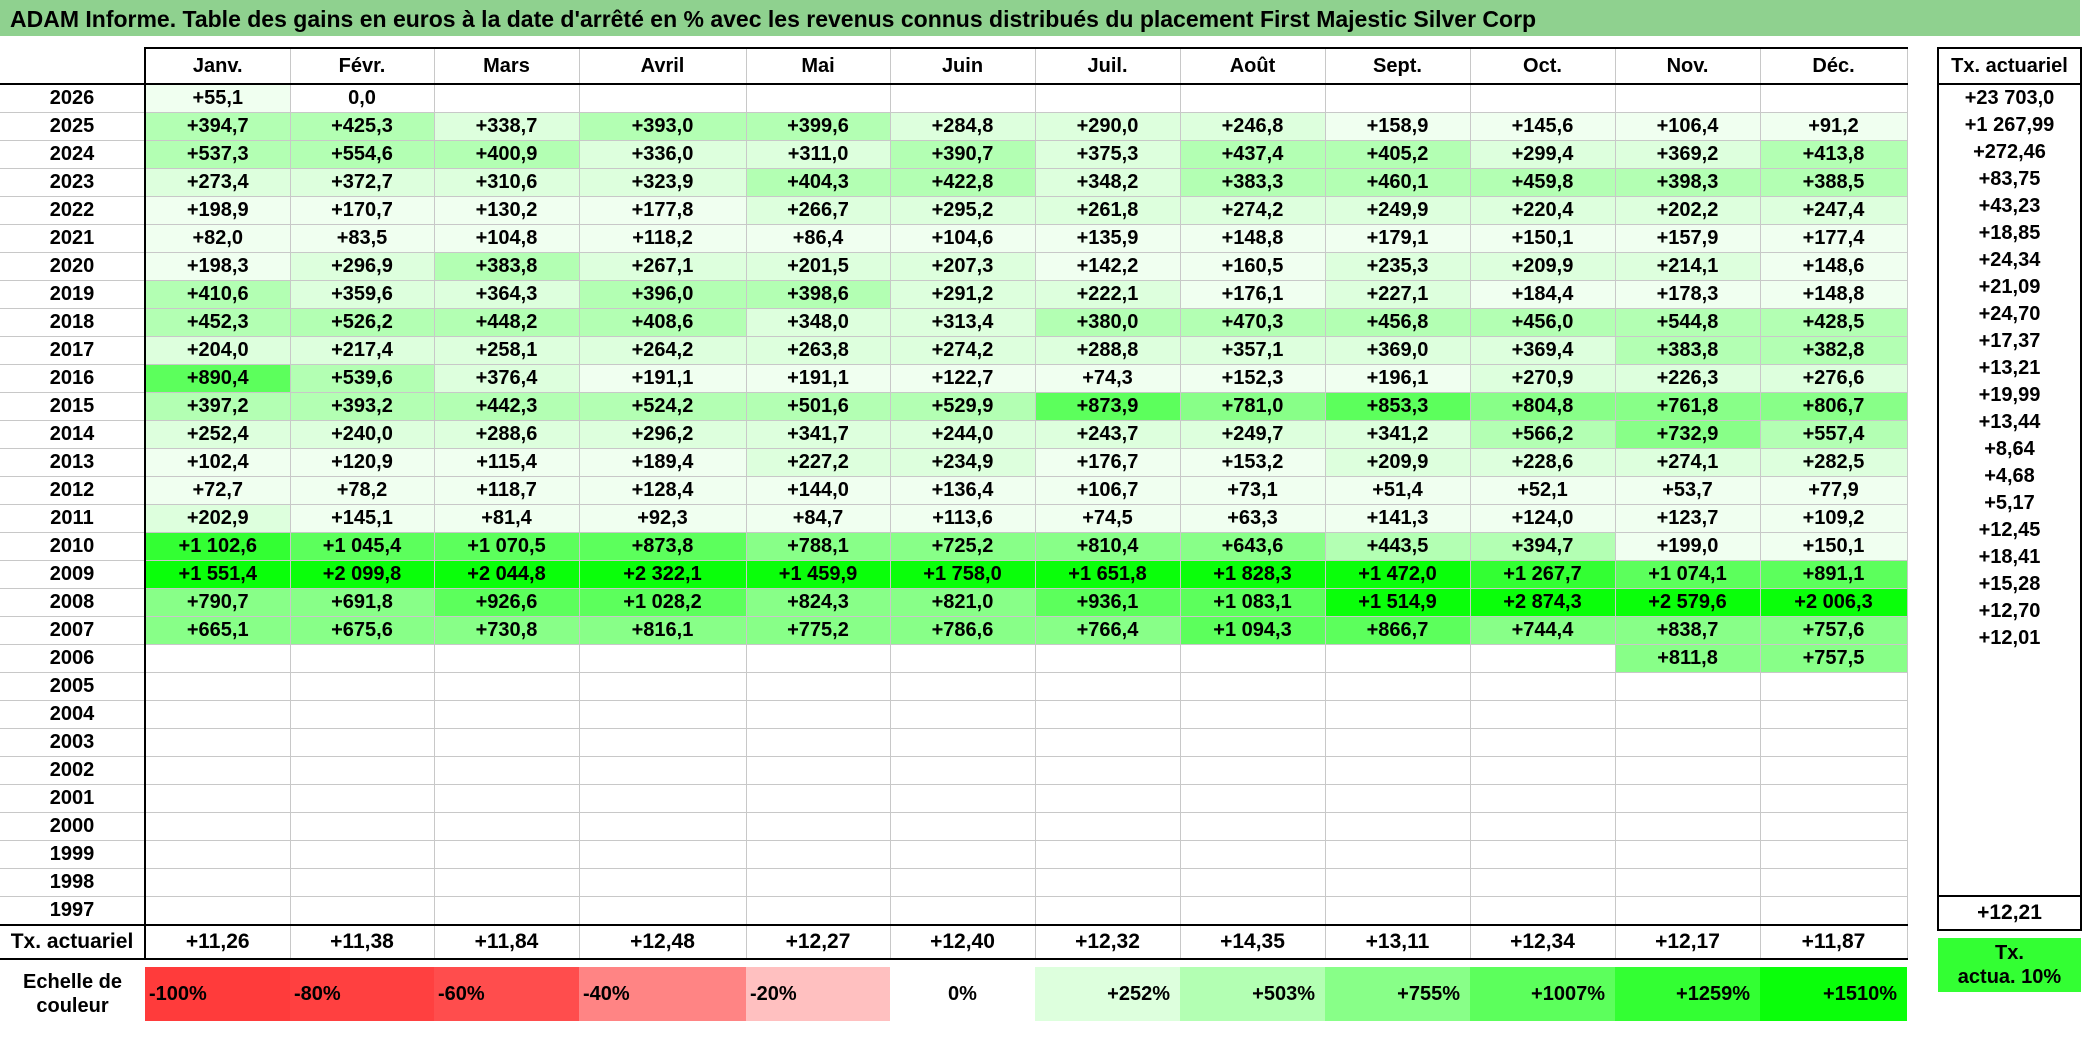 This screenshot has width=2086, height=1037. Describe the element at coordinates (1253, 322) in the screenshot. I see `gain-cell: +470,3` at that location.